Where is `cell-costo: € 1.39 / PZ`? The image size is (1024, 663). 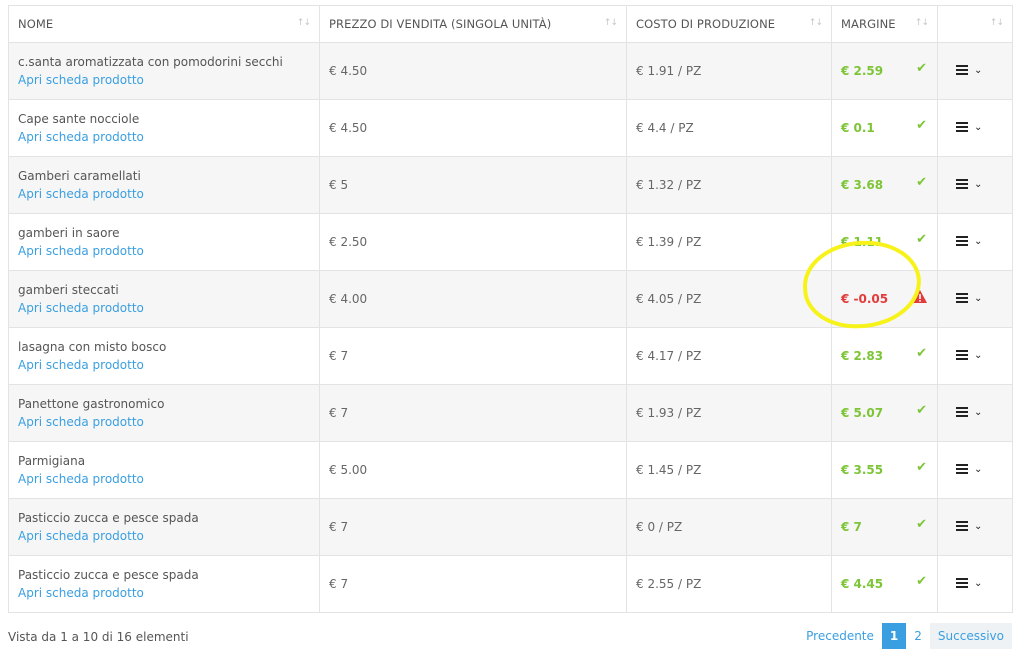 cell-costo: € 1.39 / PZ is located at coordinates (729, 242).